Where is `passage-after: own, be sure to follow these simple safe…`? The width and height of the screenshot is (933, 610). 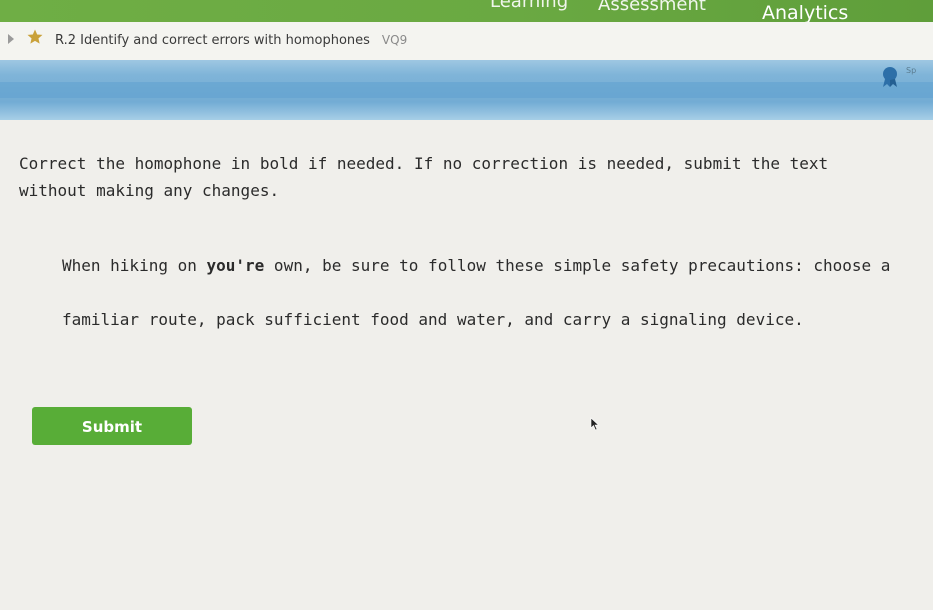
passage-after: own, be sure to follow these simple safe… is located at coordinates (577, 265).